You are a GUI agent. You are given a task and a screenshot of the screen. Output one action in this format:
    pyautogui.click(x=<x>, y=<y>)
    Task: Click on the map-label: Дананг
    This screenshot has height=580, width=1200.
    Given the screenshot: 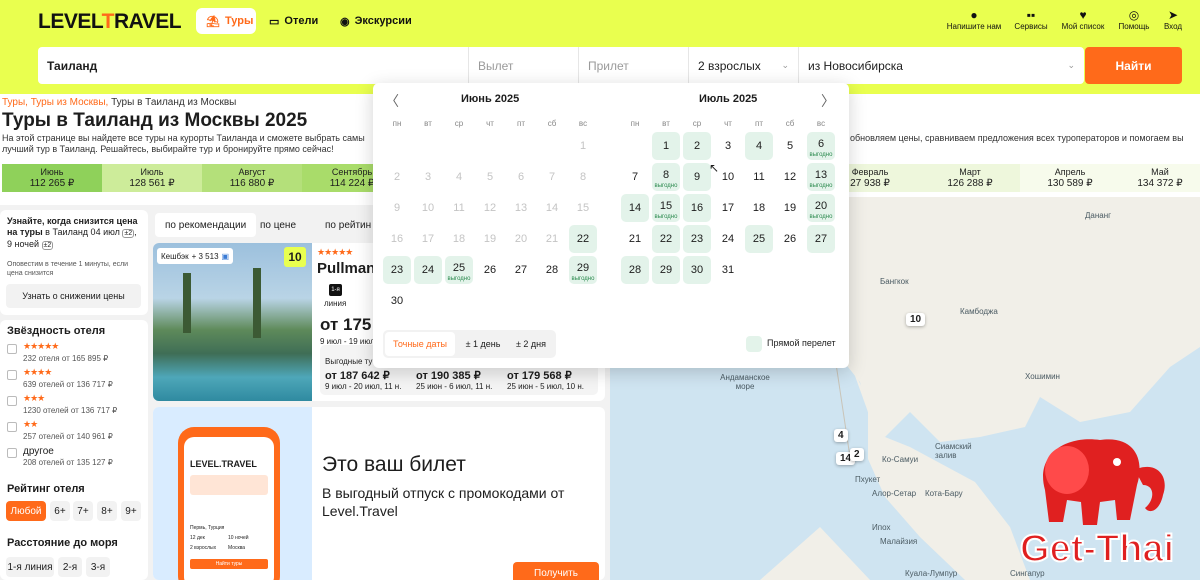 What is the action you would take?
    pyautogui.click(x=1098, y=215)
    